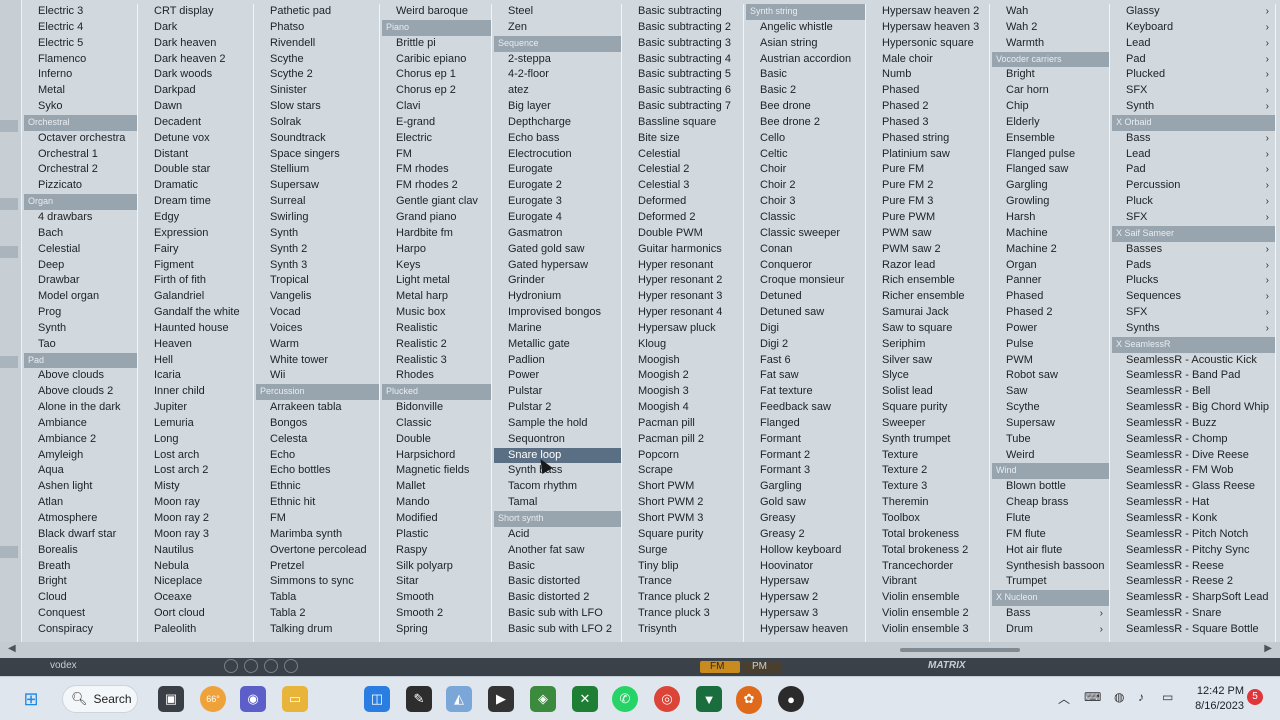 This screenshot has height=720, width=1280. What do you see at coordinates (683, 202) in the screenshot?
I see `menu-item: Deformed` at bounding box center [683, 202].